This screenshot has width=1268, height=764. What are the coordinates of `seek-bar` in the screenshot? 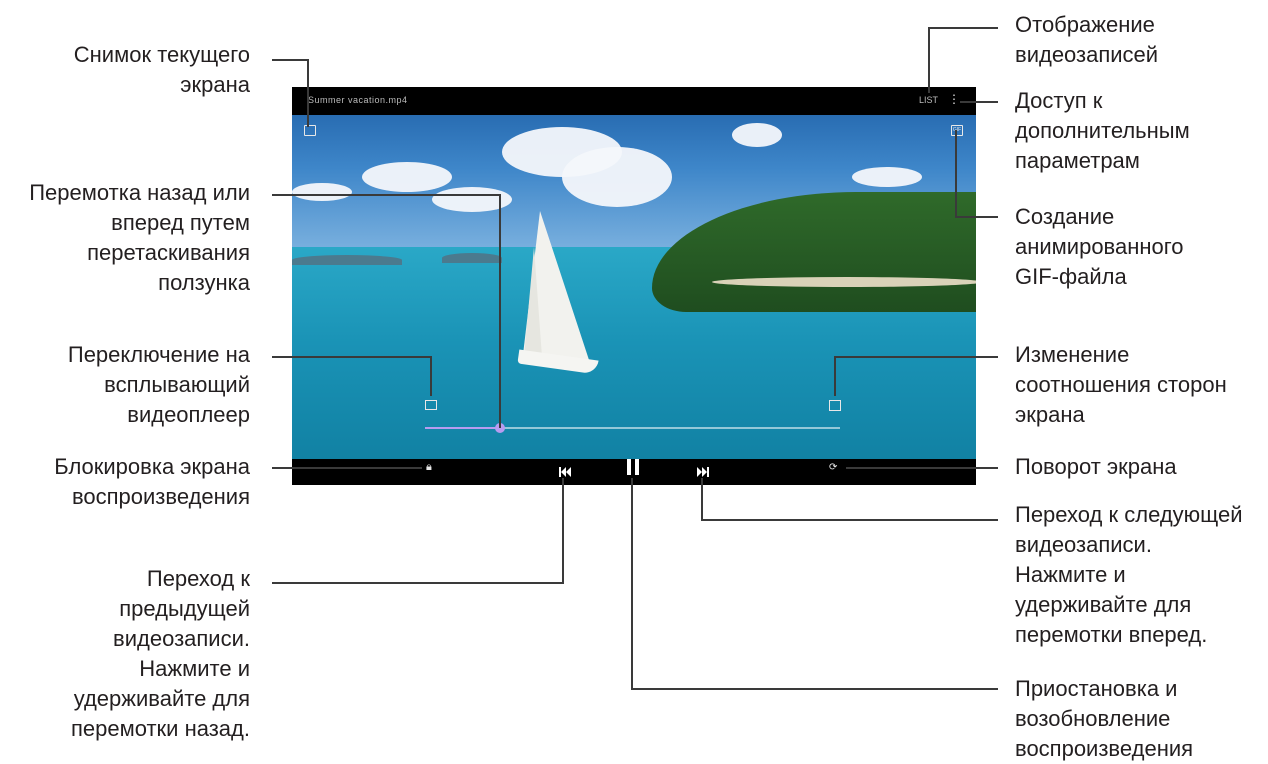 It's located at (632, 428).